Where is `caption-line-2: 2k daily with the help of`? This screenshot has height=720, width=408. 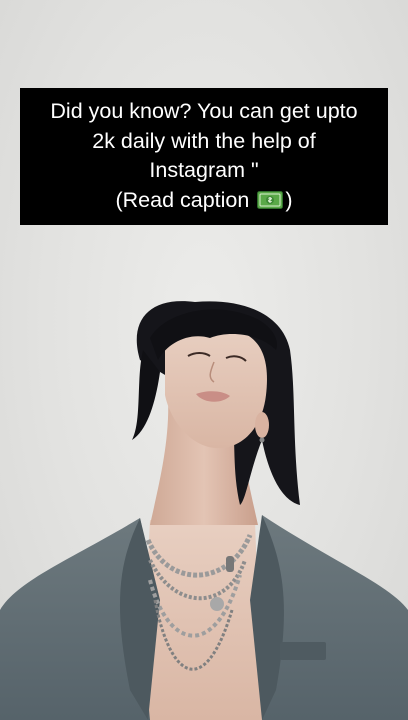
caption-line-2: 2k daily with the help of is located at coordinates (204, 140).